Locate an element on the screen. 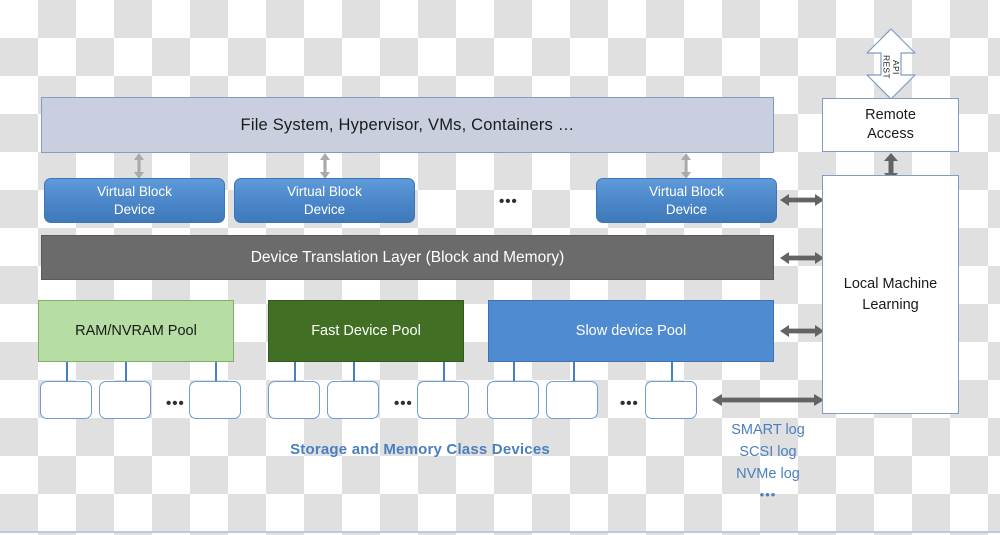 This screenshot has height=535, width=1000. local-ml-line1: Local Machine is located at coordinates (890, 284).